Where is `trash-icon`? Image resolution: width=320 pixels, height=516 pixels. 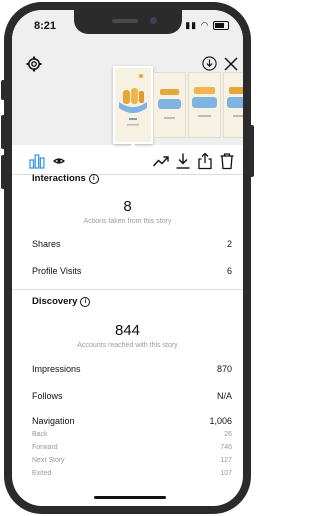
trash-icon is located at coordinates (227, 161).